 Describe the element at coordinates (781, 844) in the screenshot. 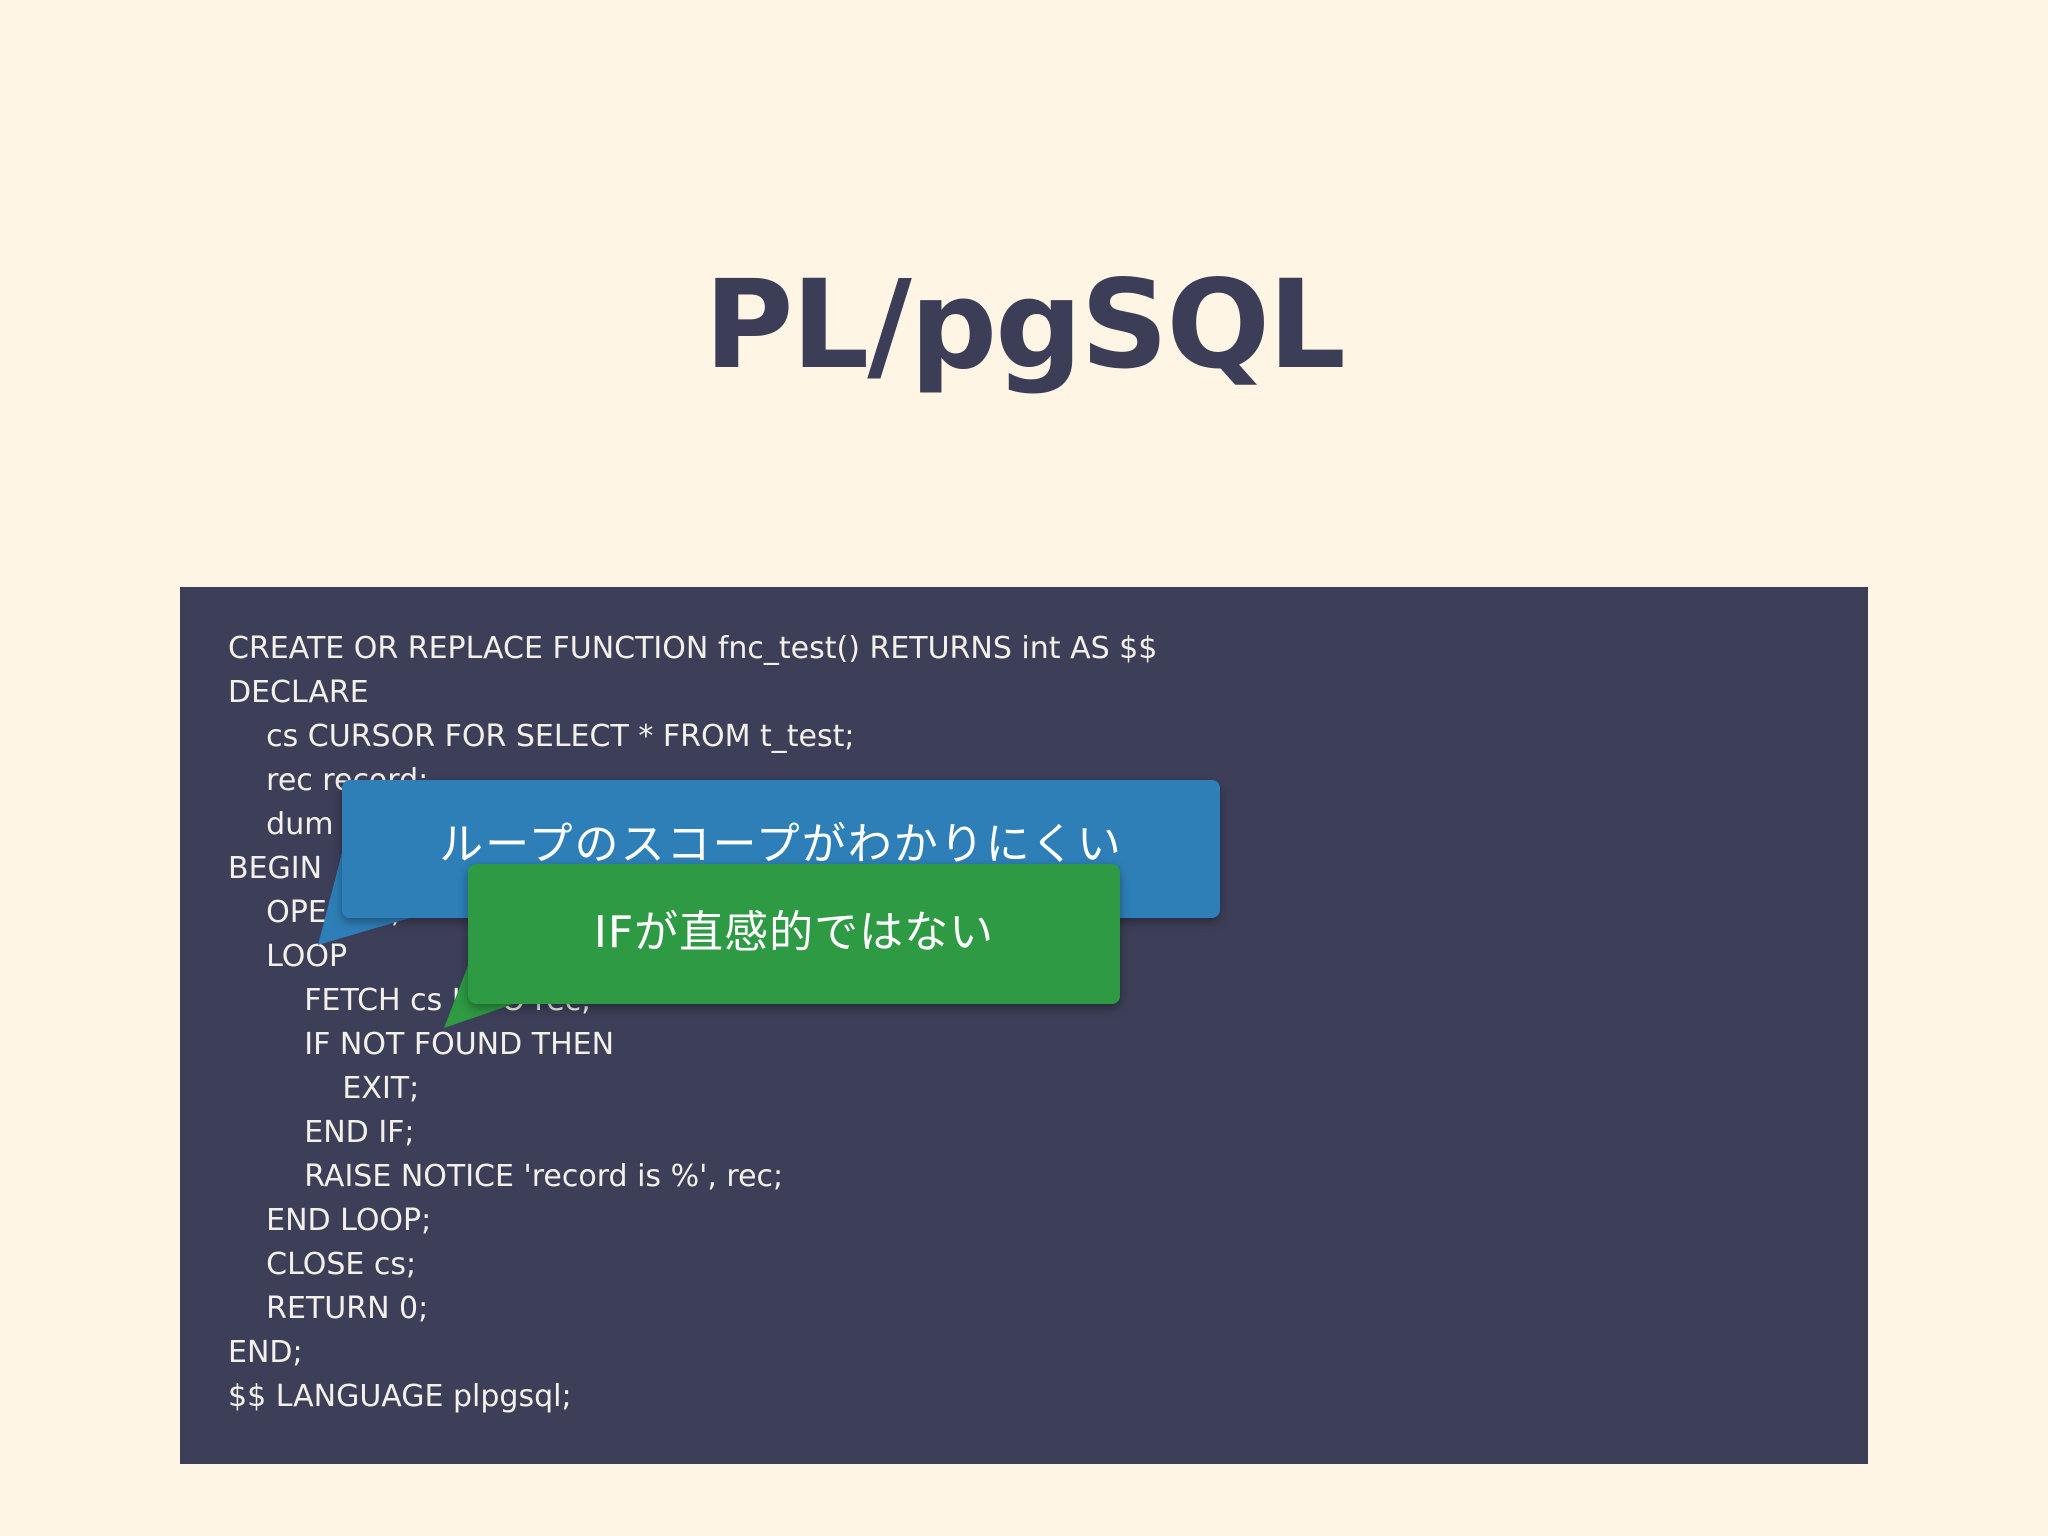

I see `callout-loop-scope-text: ループのスコープがわかりにくい` at that location.